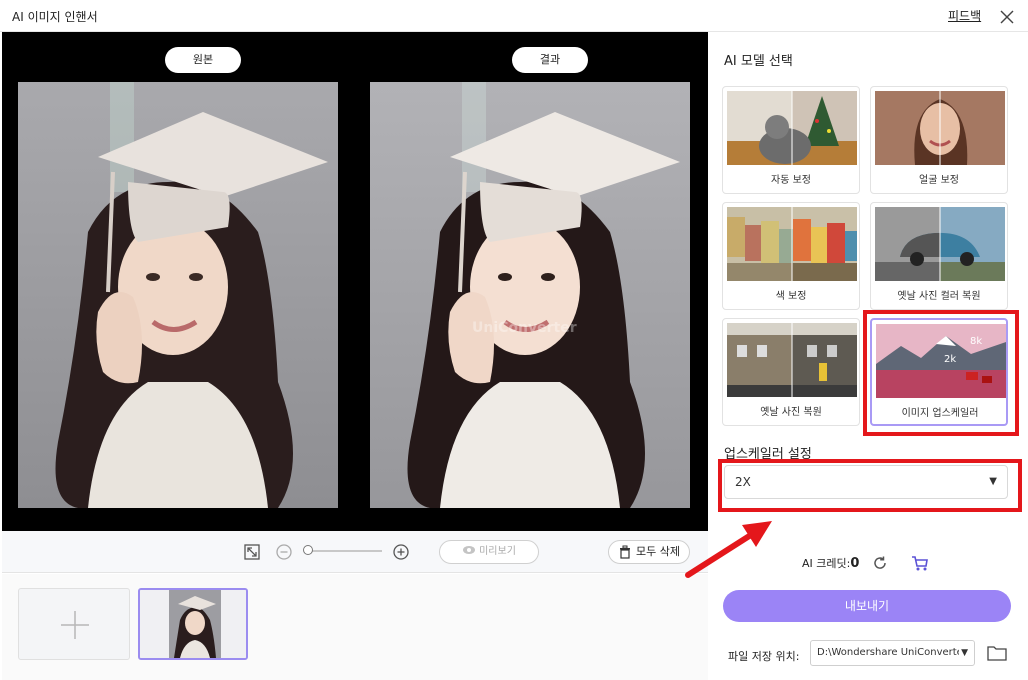  I want to click on export-button: 내보내기, so click(867, 606).